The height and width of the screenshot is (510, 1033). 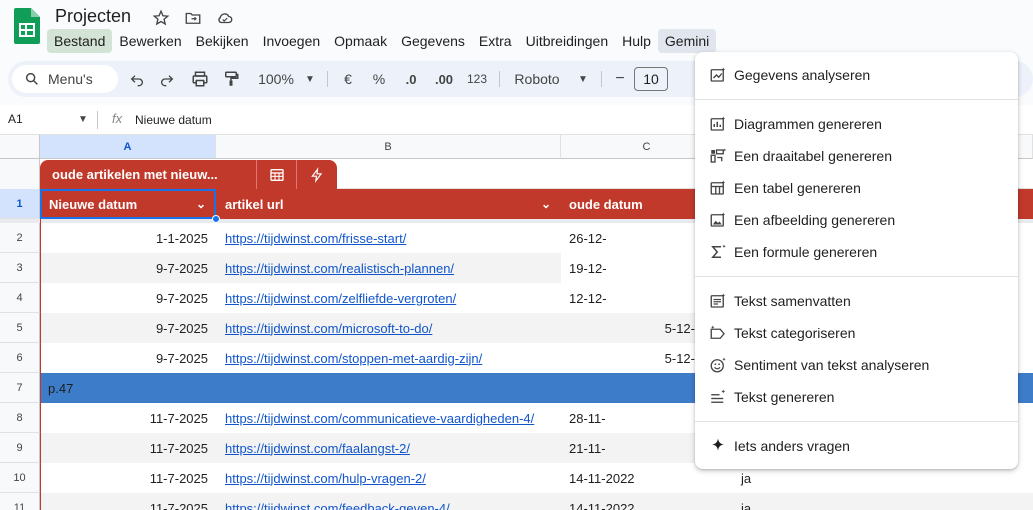 What do you see at coordinates (15, 119) in the screenshot?
I see `name-box: A1` at bounding box center [15, 119].